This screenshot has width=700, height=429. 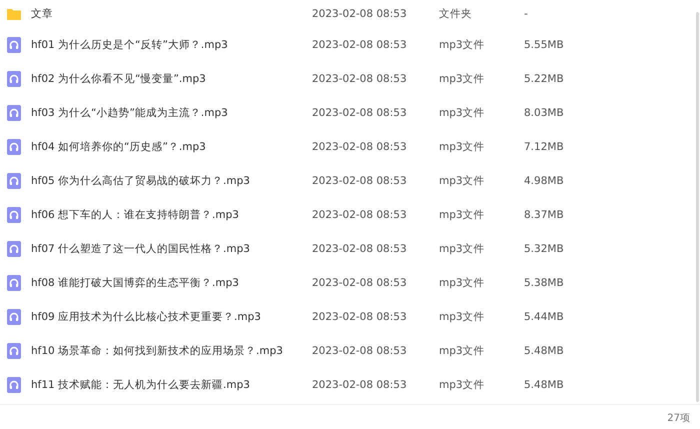 I want to click on file-name: hf10 场景革命：如何找到新技术的应用场景？.mp3, so click(x=171, y=351).